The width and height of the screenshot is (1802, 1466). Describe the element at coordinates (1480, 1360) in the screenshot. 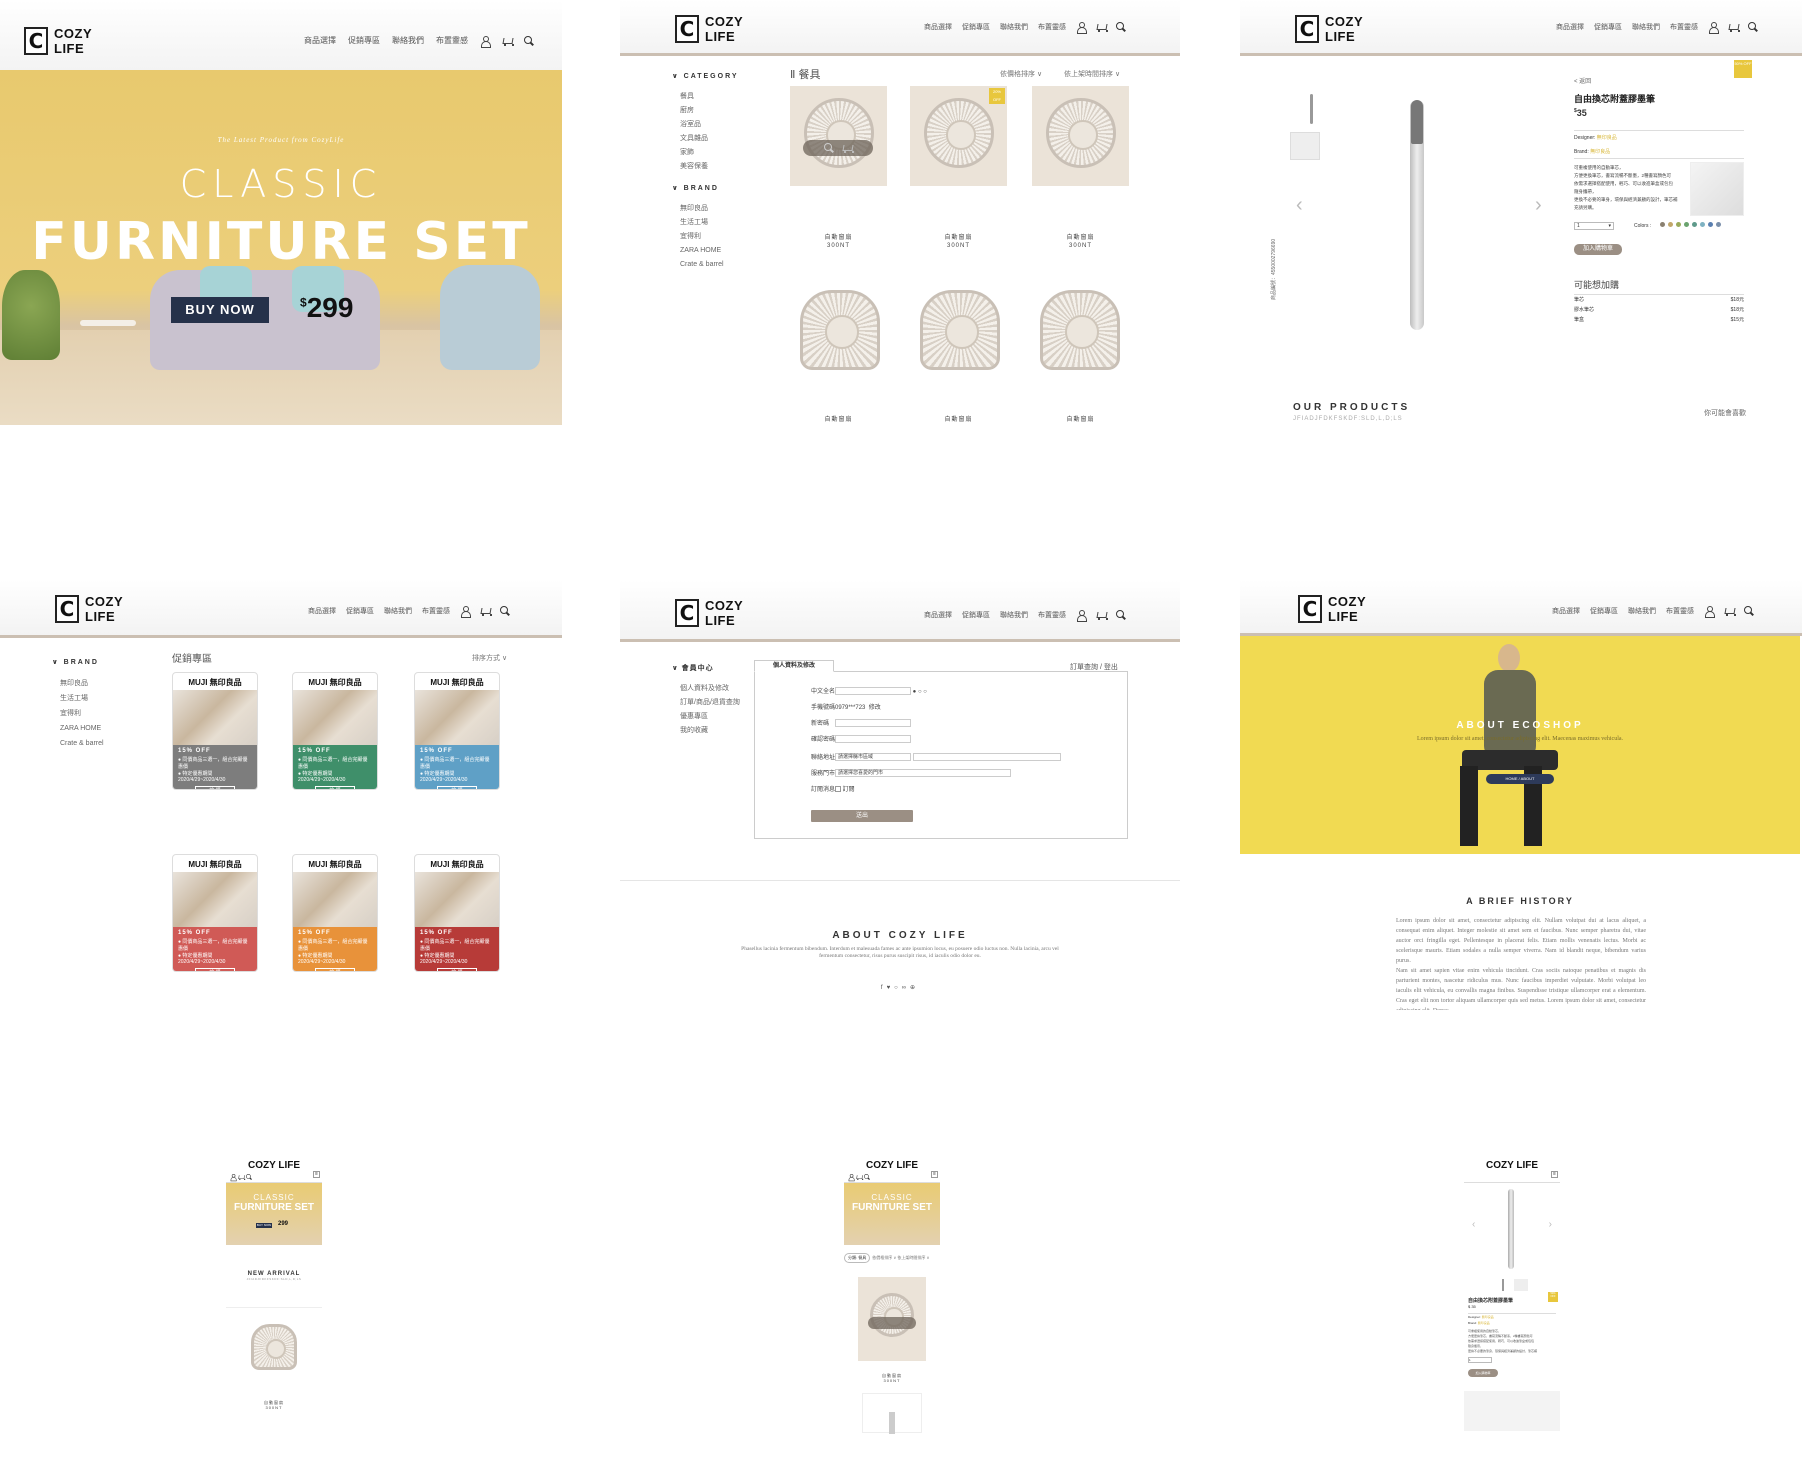

I see `quantity-select: 1` at that location.